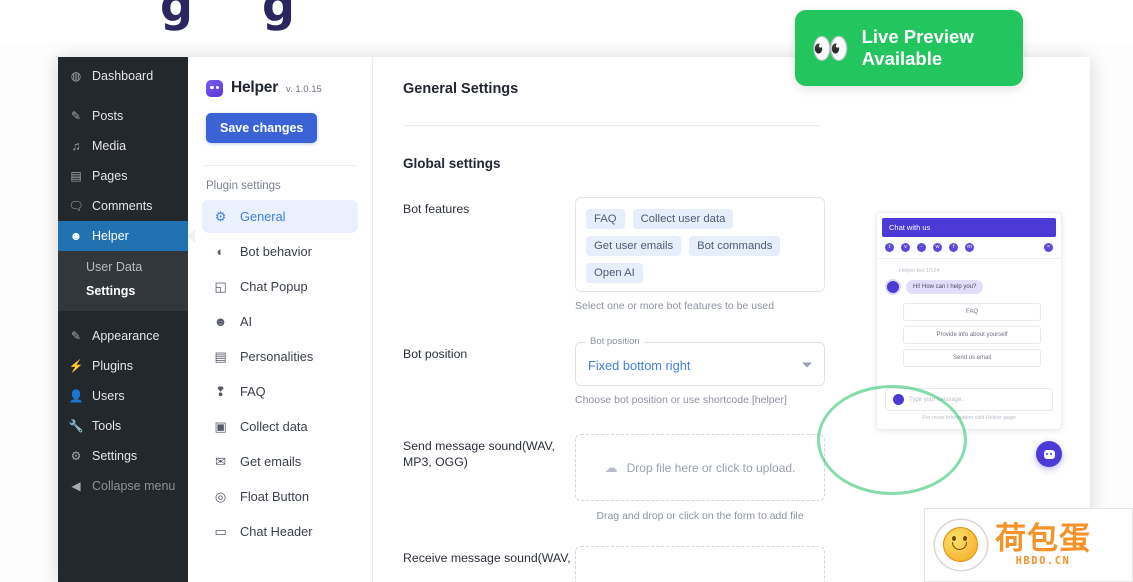 The width and height of the screenshot is (1133, 582). What do you see at coordinates (110, 235) in the screenshot?
I see `sidebar-item-label: Helper` at bounding box center [110, 235].